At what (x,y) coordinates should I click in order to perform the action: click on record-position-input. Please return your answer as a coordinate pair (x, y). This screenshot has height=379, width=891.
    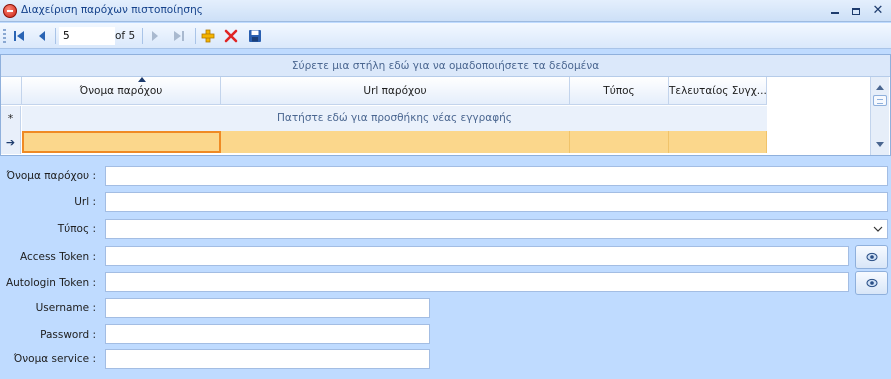
    Looking at the image, I should click on (87, 36).